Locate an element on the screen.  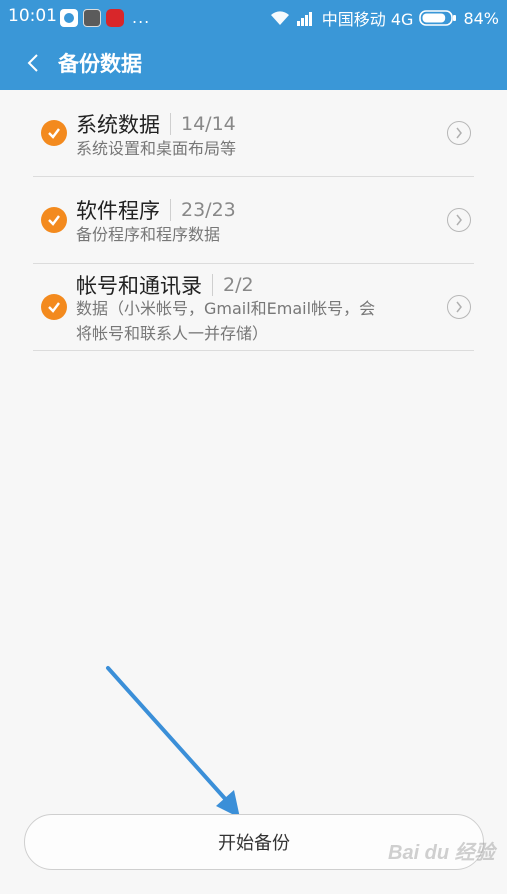
message-notification-icon is located at coordinates (92, 17).